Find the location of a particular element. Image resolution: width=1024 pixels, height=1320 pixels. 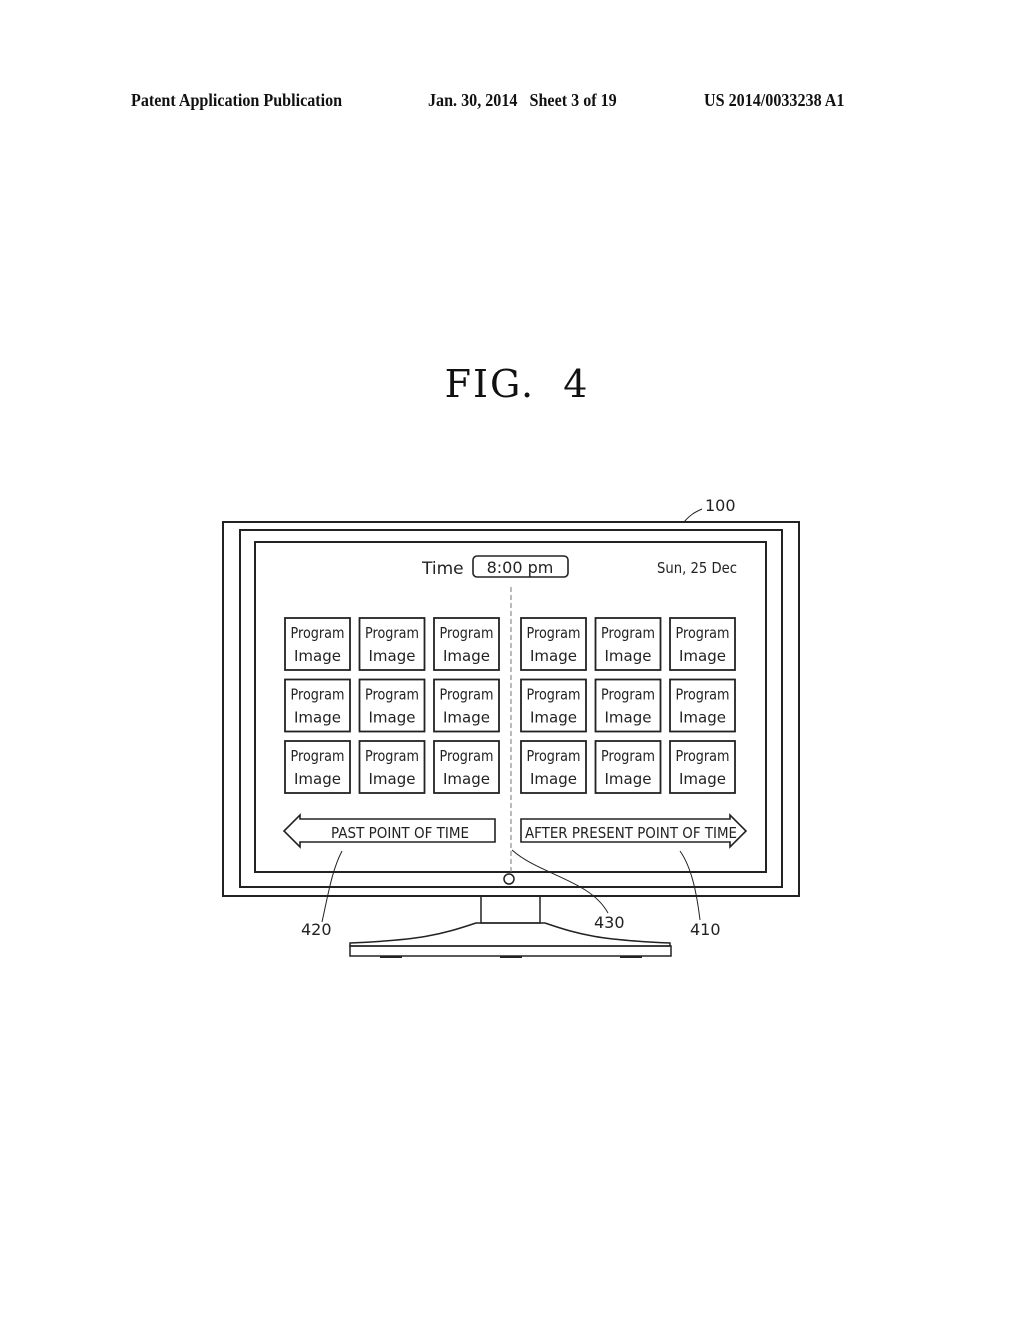

tv-stand-neck is located at coordinates (510, 909).